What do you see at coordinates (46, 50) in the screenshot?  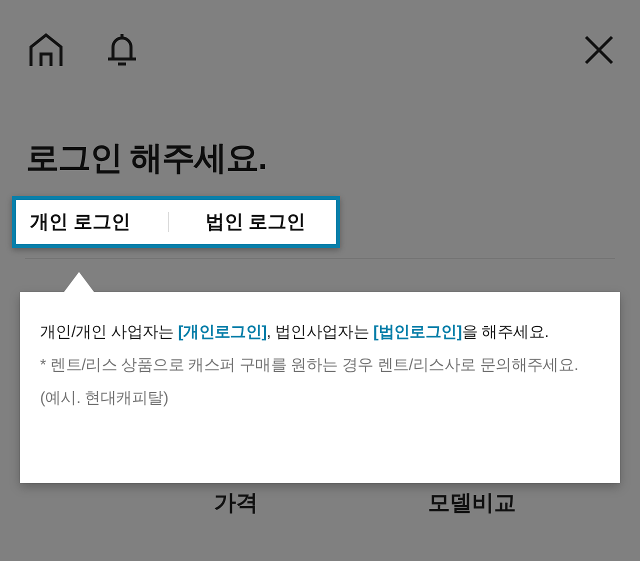 I see `home-icon` at bounding box center [46, 50].